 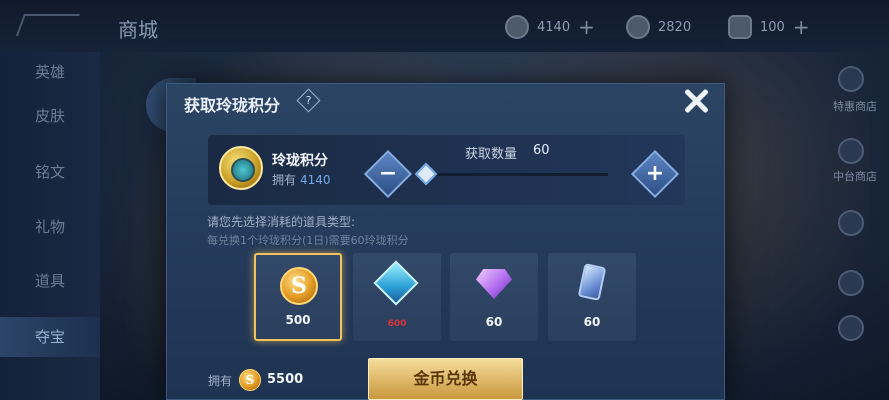 I want to click on help-glyph: ?, so click(x=308, y=100).